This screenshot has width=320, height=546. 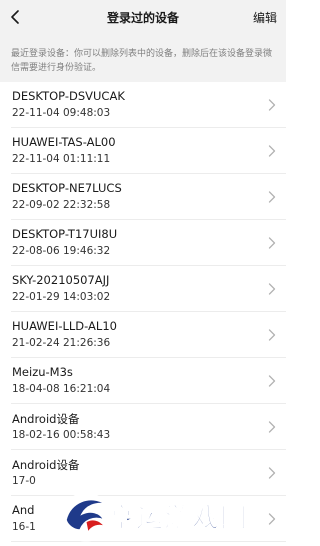 I want to click on chevron-left-icon, so click(x=15, y=17).